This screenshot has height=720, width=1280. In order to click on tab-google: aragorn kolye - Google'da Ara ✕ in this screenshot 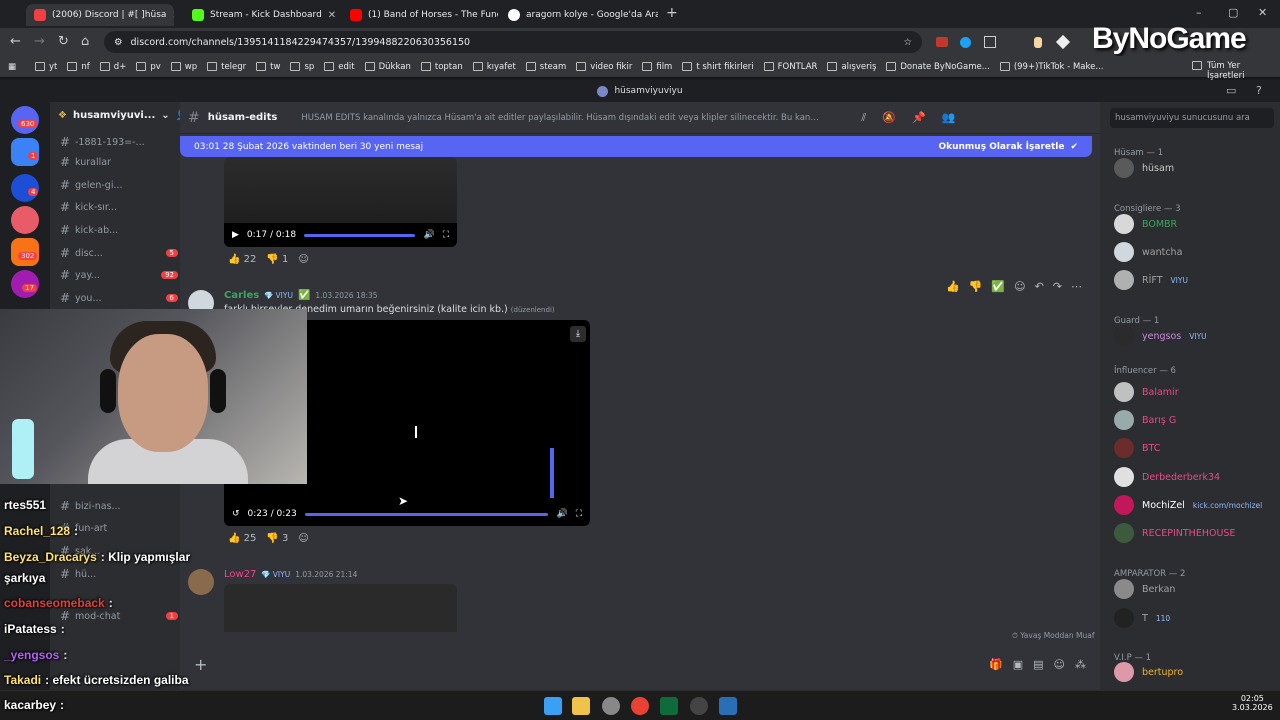, I will do `click(579, 15)`.